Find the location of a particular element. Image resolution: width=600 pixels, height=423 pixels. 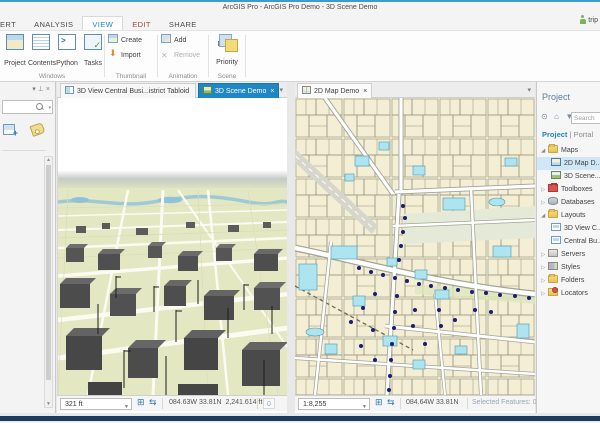

database-icon is located at coordinates (553, 201).